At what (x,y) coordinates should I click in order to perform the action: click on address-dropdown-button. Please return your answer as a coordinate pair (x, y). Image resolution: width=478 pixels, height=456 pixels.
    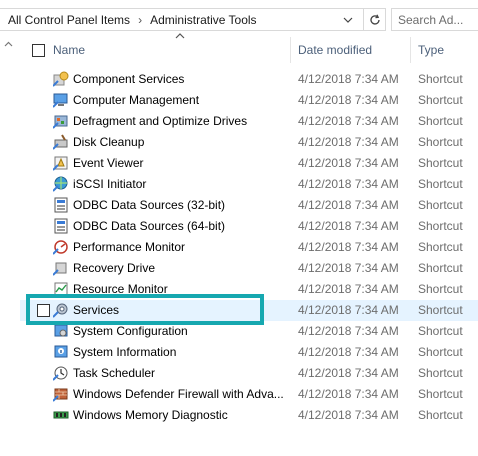
    Looking at the image, I should click on (348, 19).